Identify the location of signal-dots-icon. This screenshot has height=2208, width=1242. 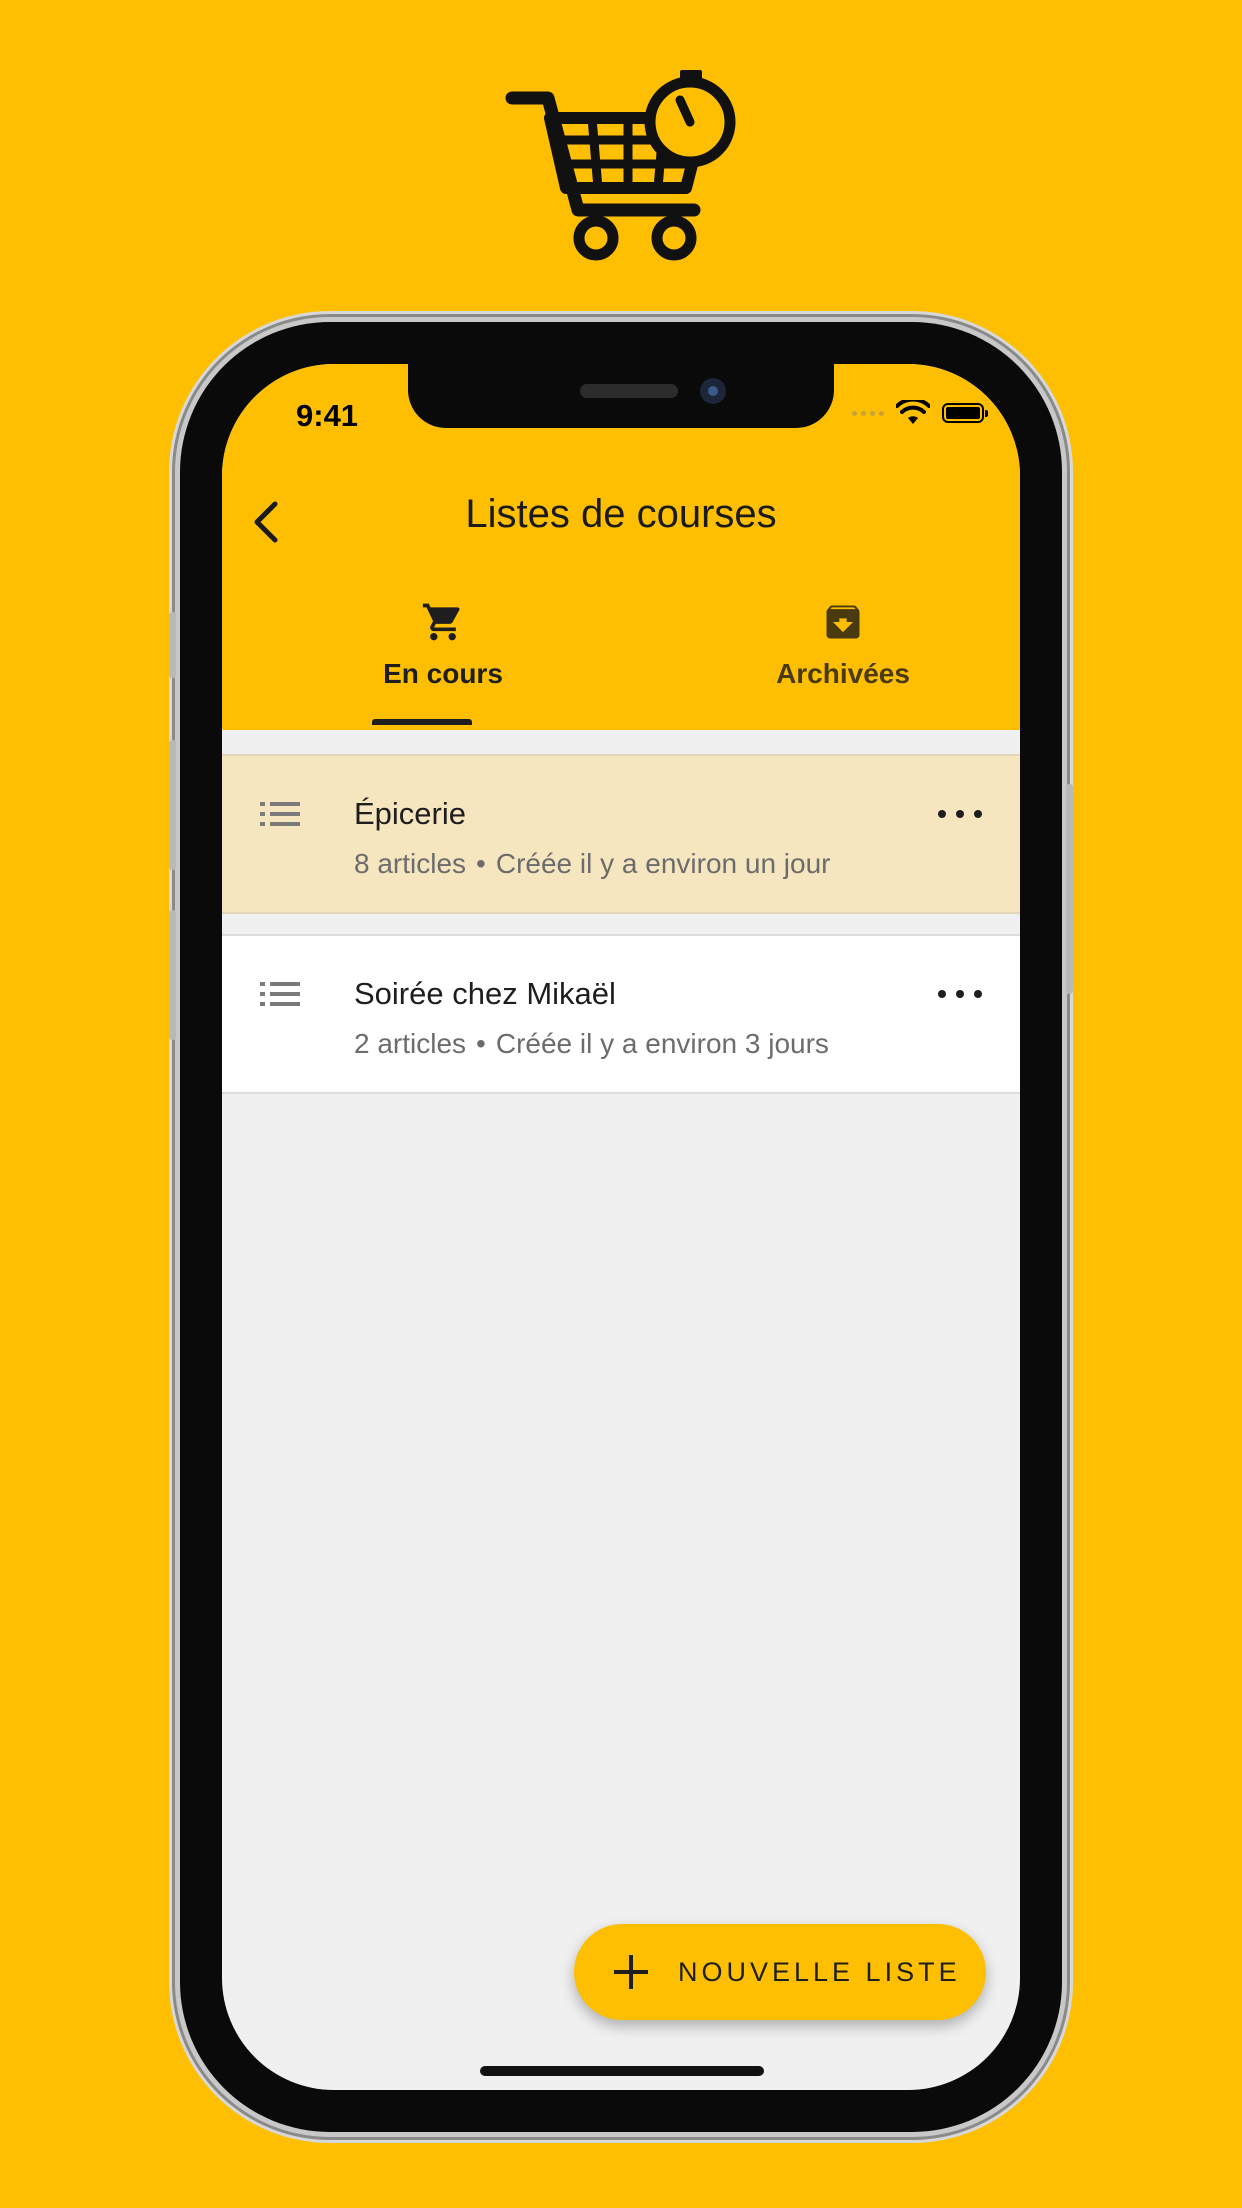
(868, 413).